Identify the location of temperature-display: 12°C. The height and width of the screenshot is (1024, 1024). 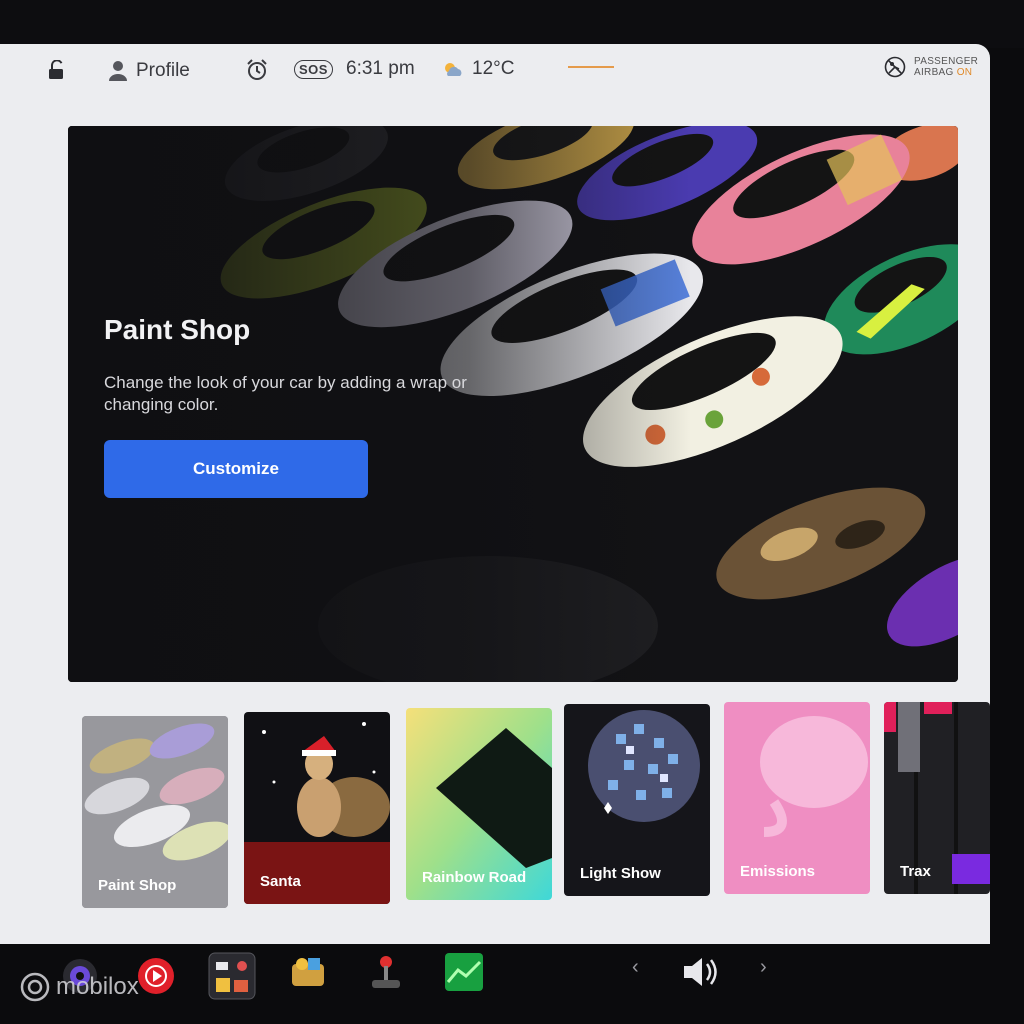
(493, 68).